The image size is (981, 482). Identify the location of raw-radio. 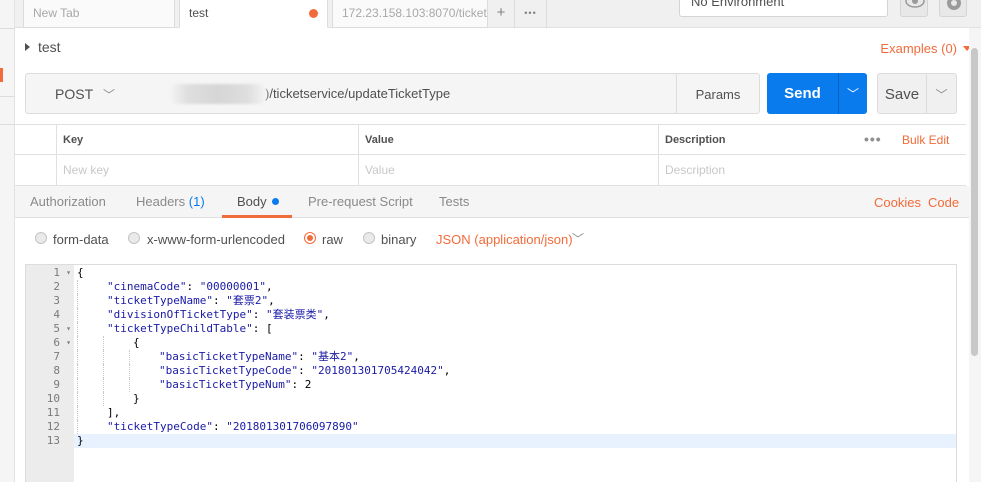
(310, 238).